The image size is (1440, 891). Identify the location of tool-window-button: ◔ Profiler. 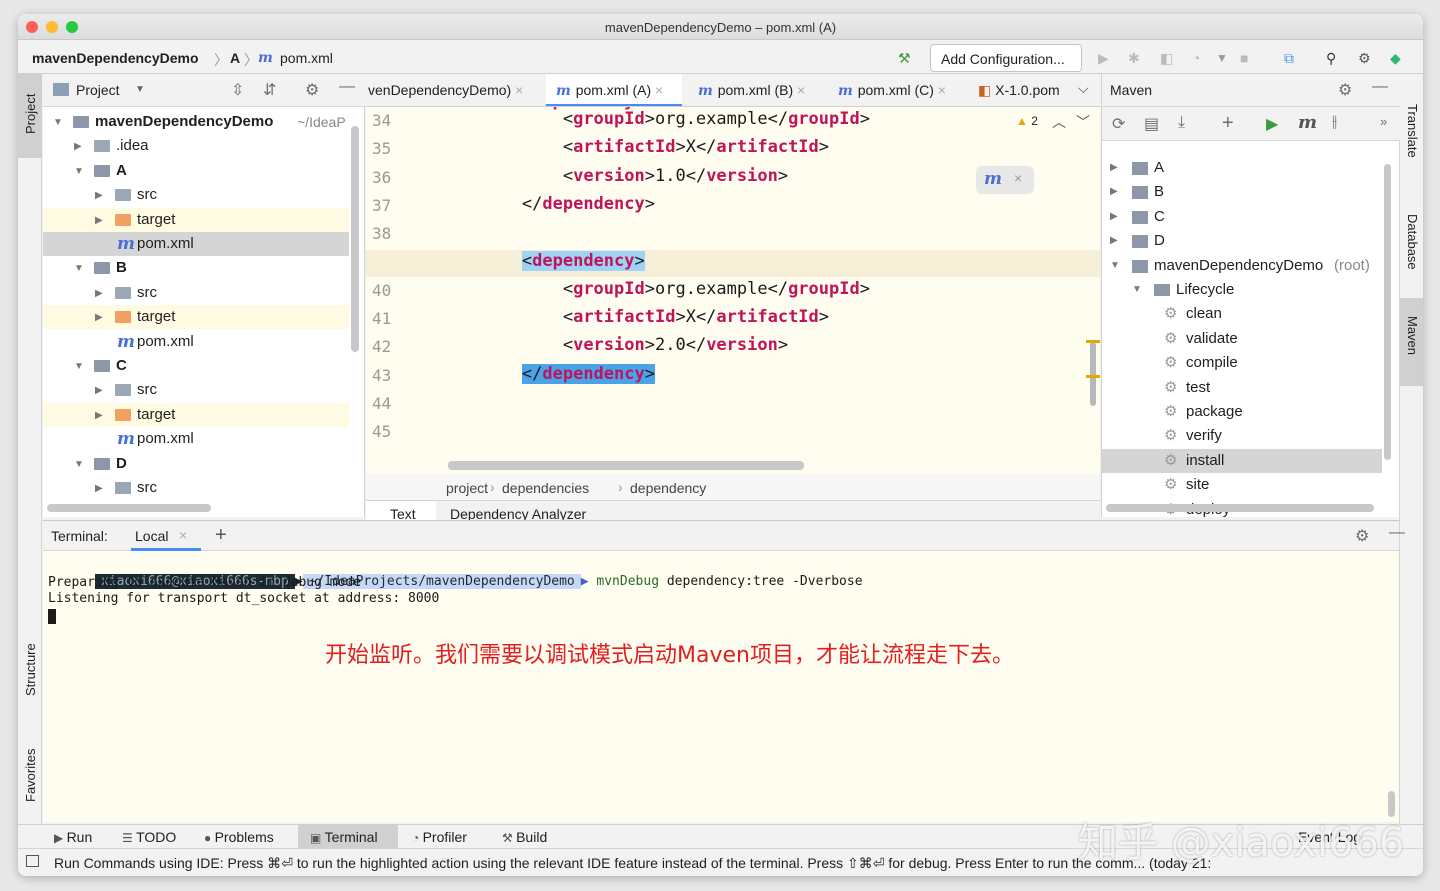
(439, 837).